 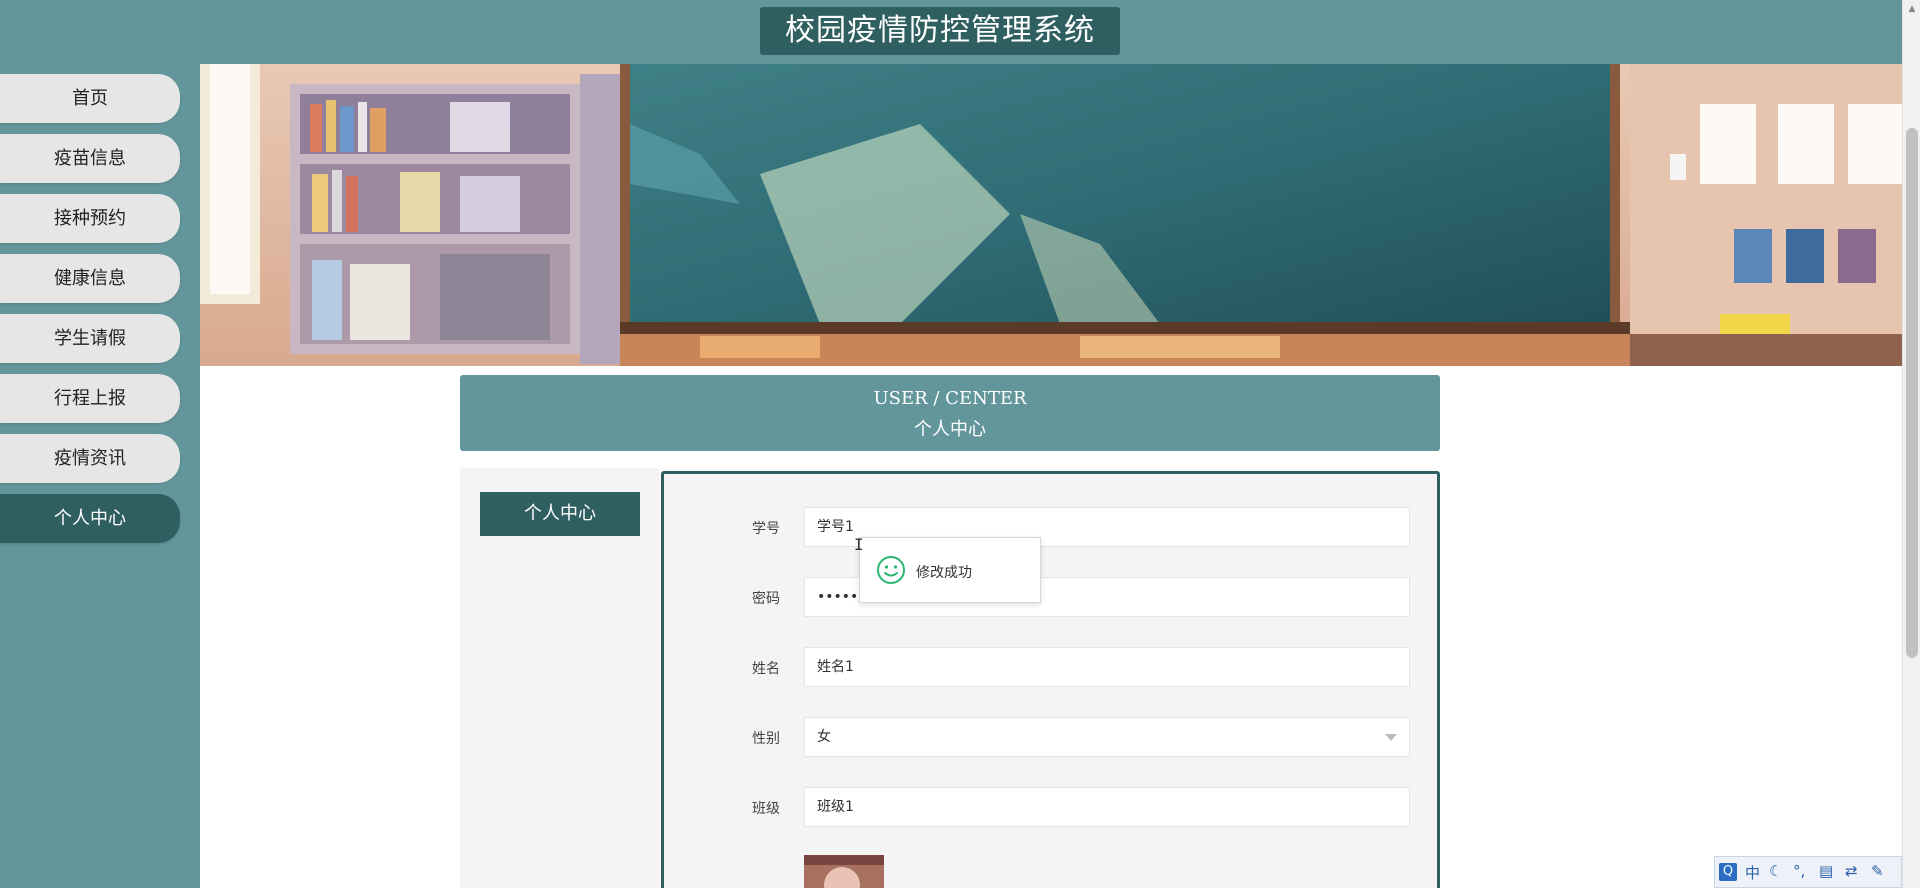 What do you see at coordinates (766, 739) in the screenshot?
I see `gender-label: 性别` at bounding box center [766, 739].